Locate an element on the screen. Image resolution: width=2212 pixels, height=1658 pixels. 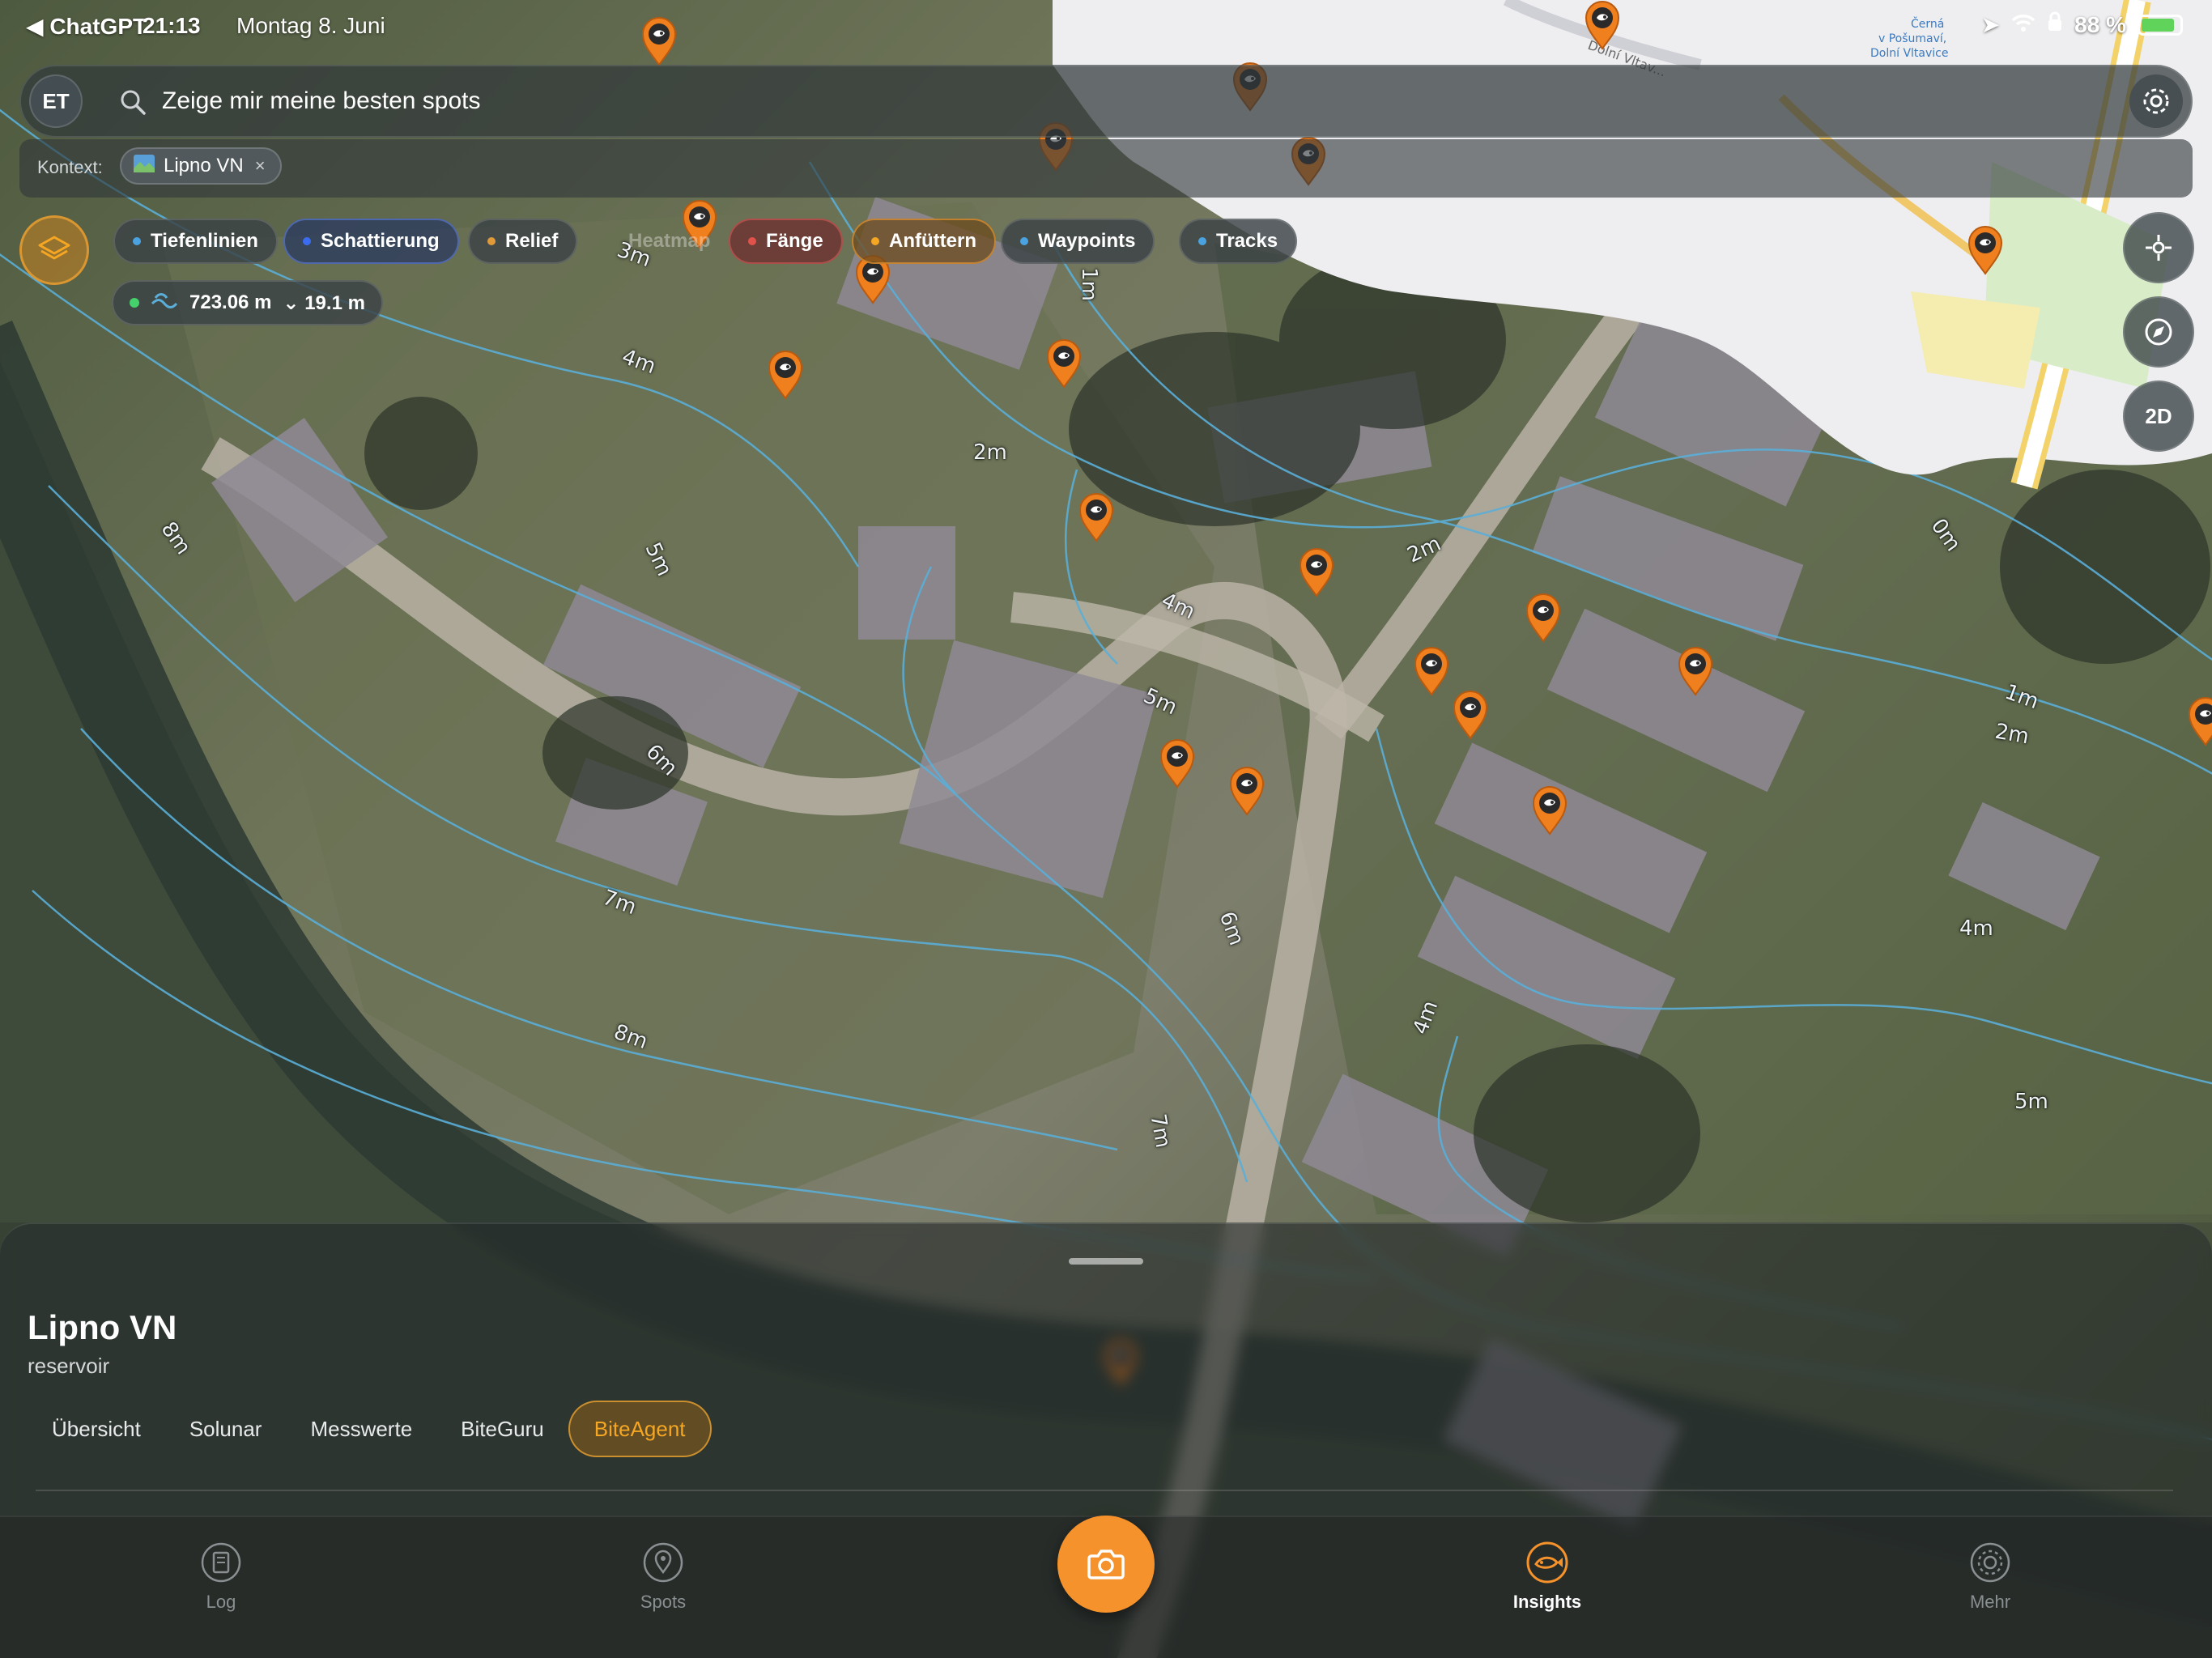
search-input: Zeige mir meine besten spots is located at coordinates (322, 101).